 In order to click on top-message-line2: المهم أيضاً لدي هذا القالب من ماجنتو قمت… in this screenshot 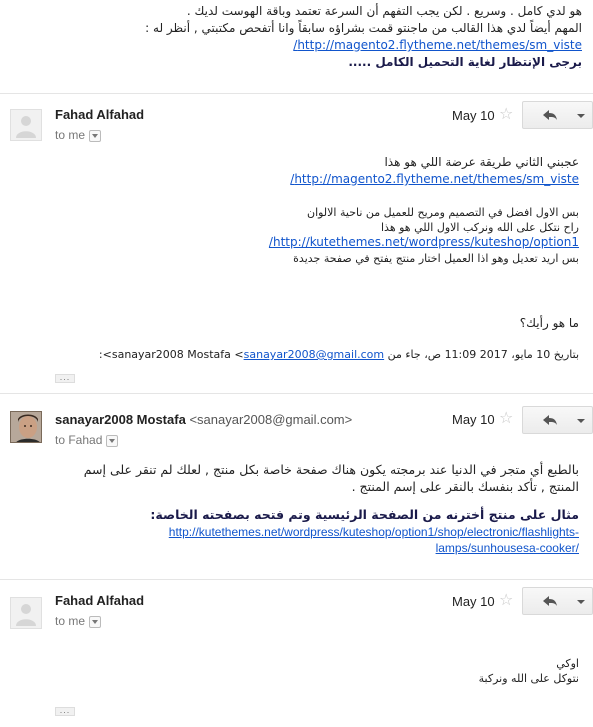, I will do `click(363, 28)`.